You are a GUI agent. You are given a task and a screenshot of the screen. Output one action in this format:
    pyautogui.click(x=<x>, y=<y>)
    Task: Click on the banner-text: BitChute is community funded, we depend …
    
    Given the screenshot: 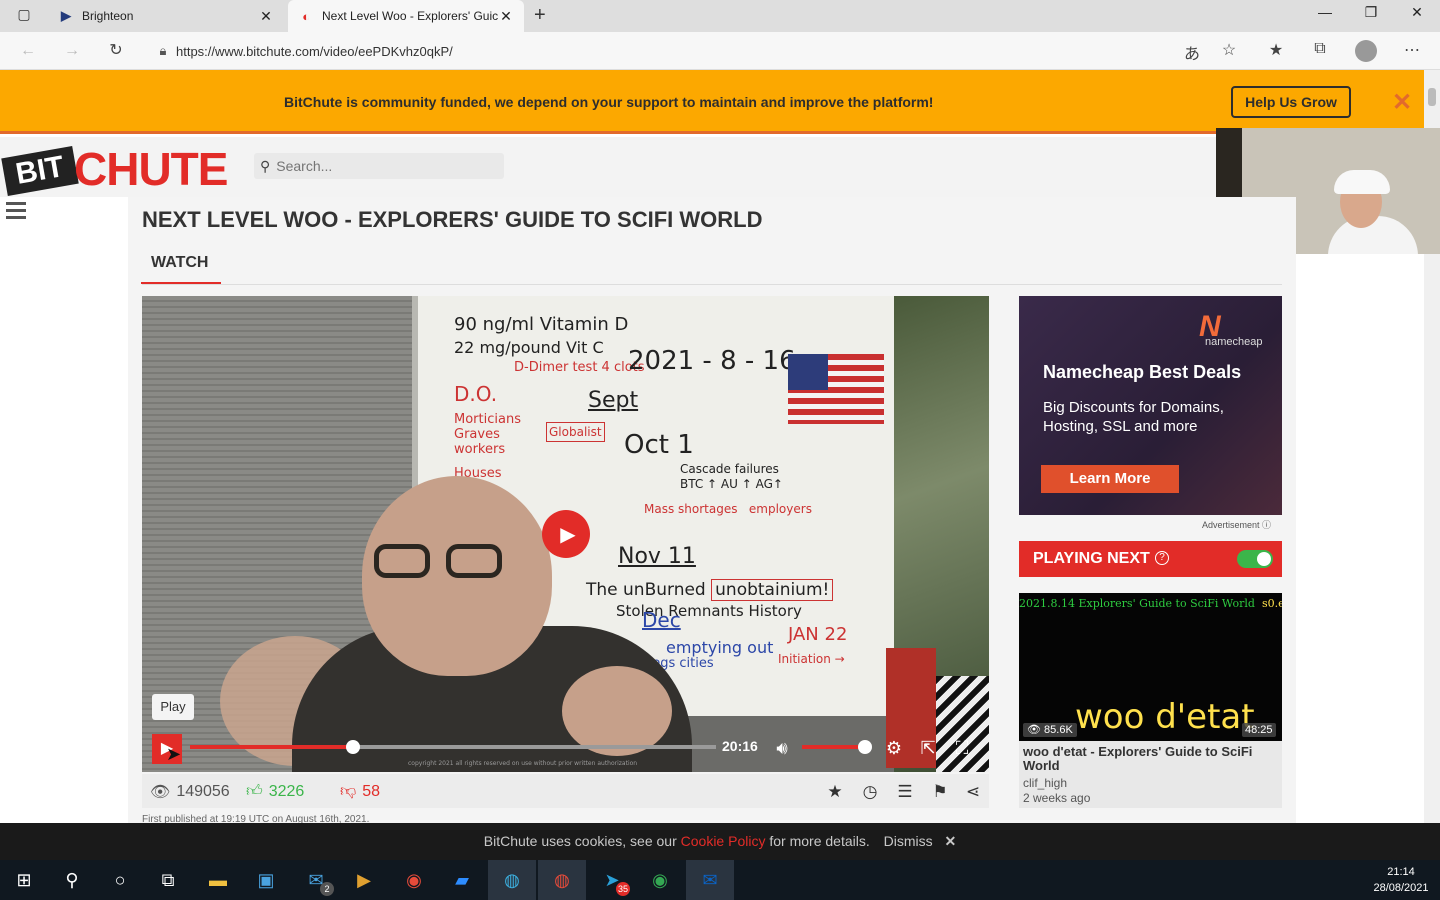 What is the action you would take?
    pyautogui.click(x=609, y=102)
    